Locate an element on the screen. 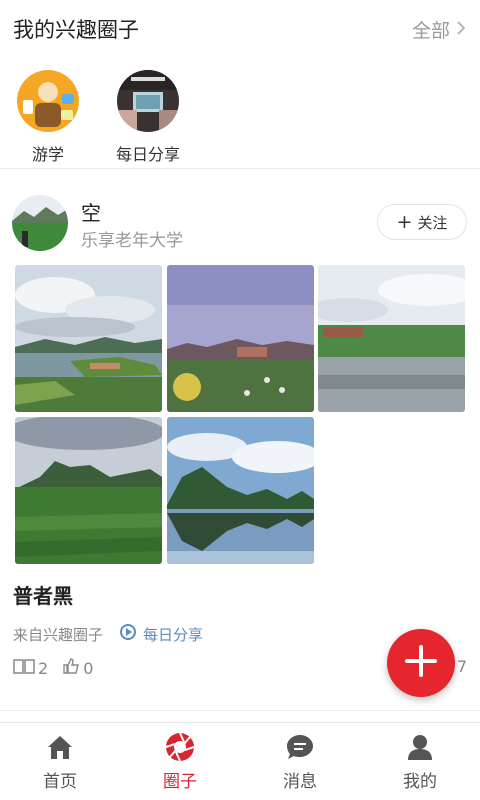  follow-button: + 关注 is located at coordinates (422, 222).